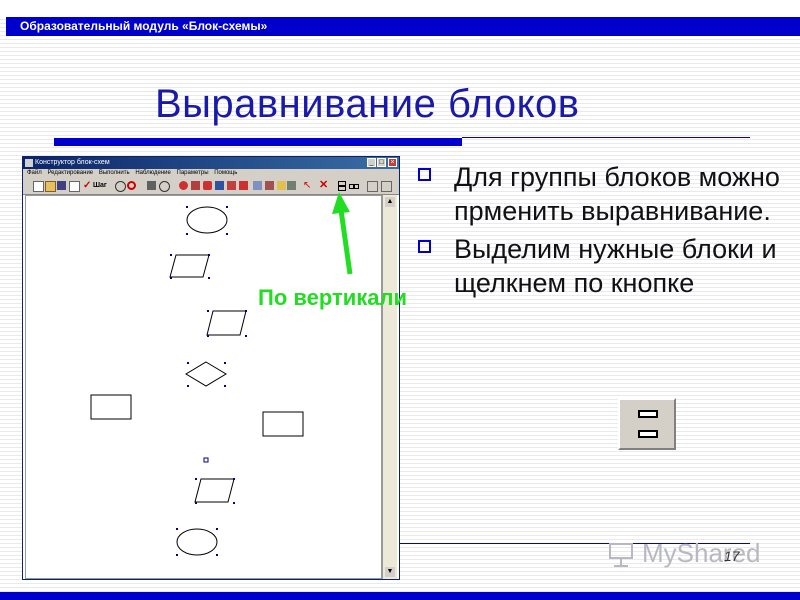  Describe the element at coordinates (400, 8) in the screenshot. I see `top-band` at that location.